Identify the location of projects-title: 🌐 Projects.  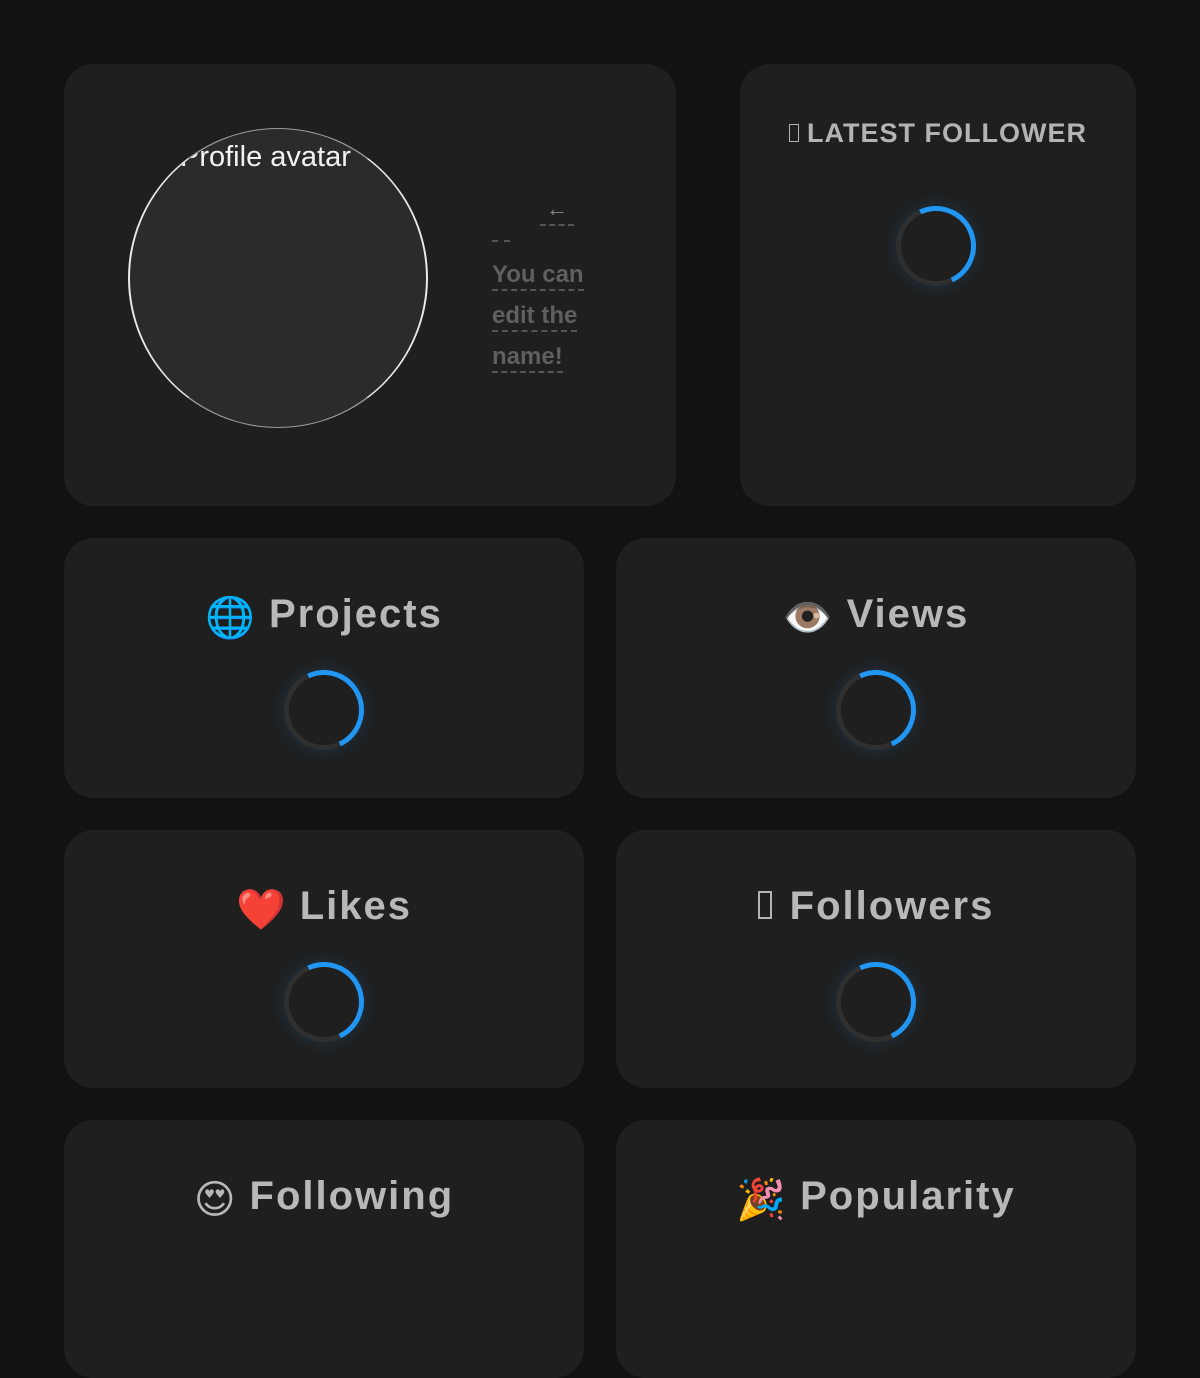
(324, 616).